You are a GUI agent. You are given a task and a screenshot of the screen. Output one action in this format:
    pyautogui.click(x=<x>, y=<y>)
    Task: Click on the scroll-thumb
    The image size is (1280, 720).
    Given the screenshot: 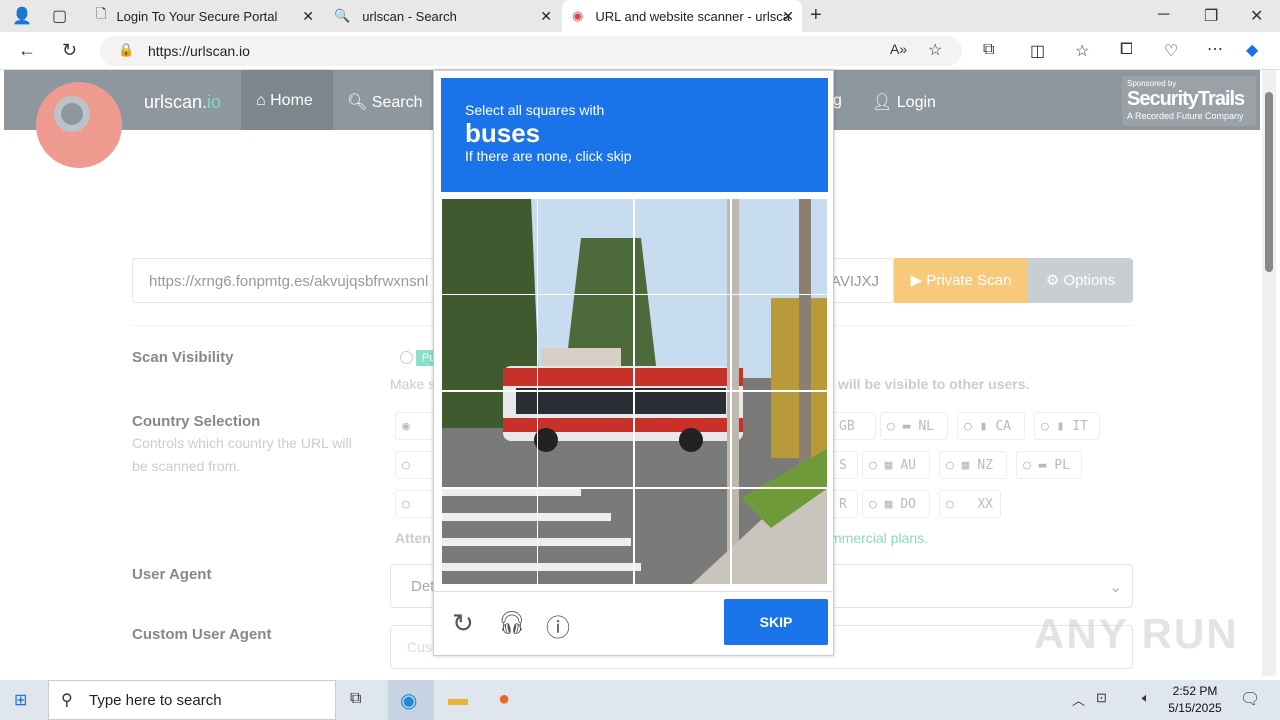 What is the action you would take?
    pyautogui.click(x=1269, y=182)
    